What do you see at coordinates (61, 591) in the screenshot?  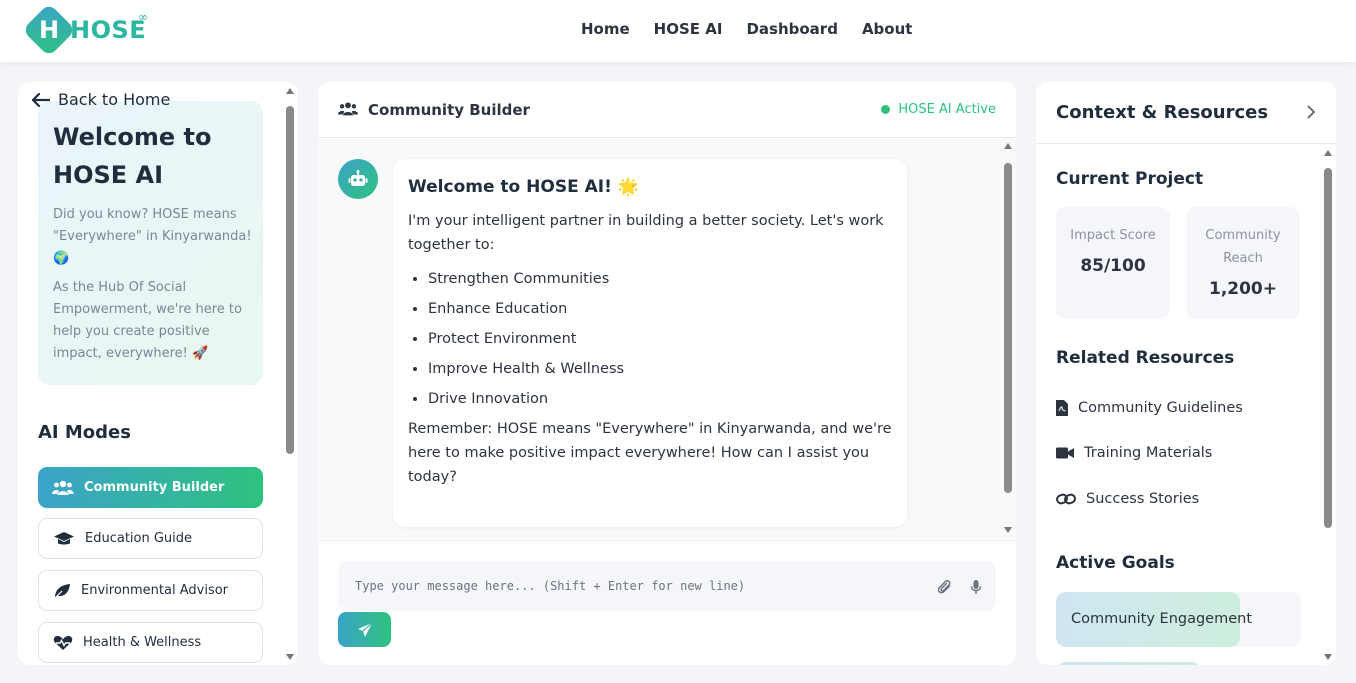 I see `leaf-icon` at bounding box center [61, 591].